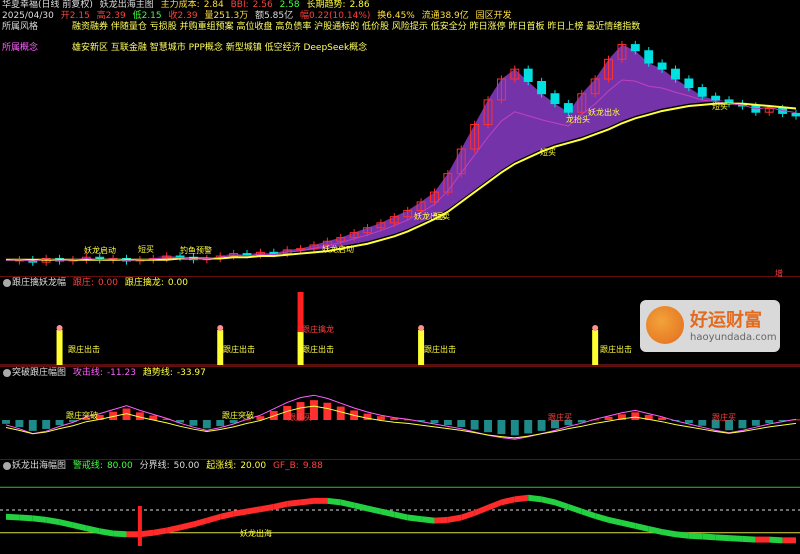 The image size is (800, 554). Describe the element at coordinates (59, 347) in the screenshot. I see `follow-spike` at that location.